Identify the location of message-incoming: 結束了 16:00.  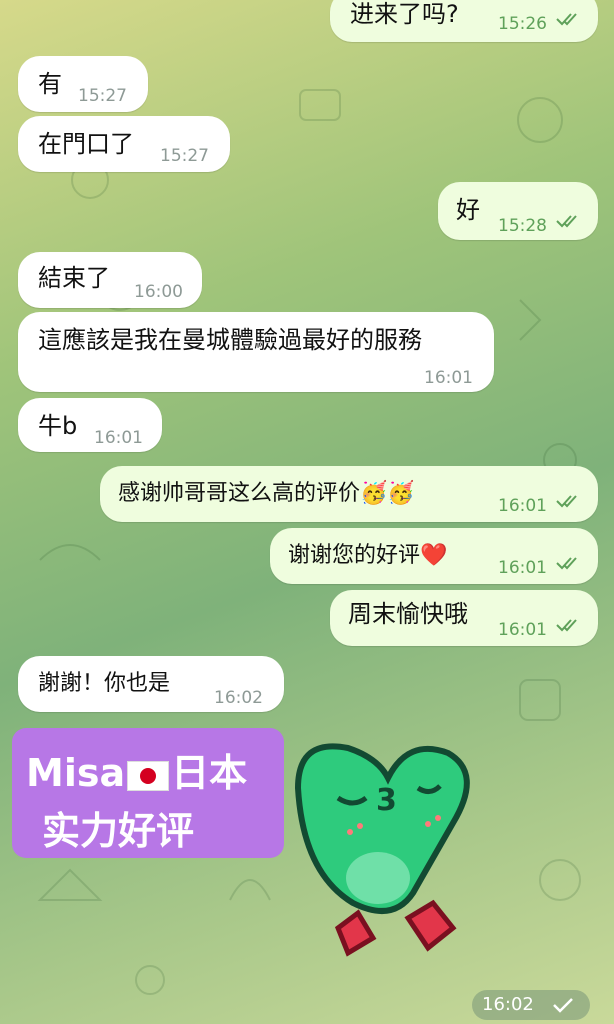
(110, 280).